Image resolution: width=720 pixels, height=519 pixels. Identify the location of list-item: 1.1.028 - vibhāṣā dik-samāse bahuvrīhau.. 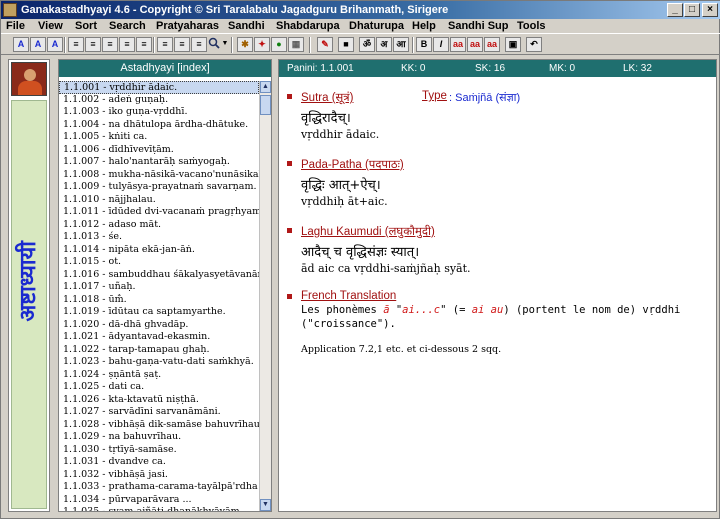
(159, 425).